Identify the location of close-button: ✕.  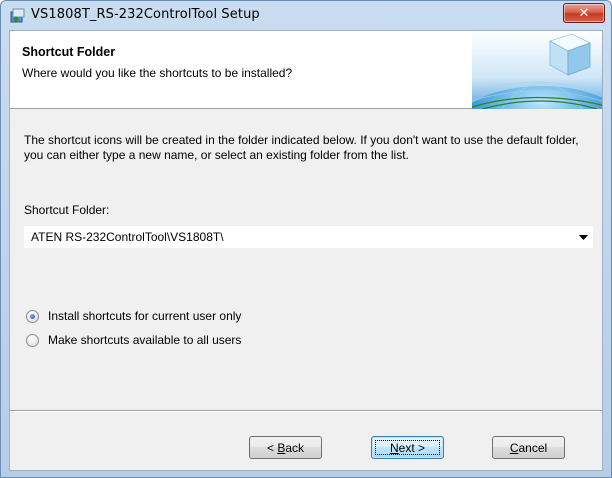
(584, 13).